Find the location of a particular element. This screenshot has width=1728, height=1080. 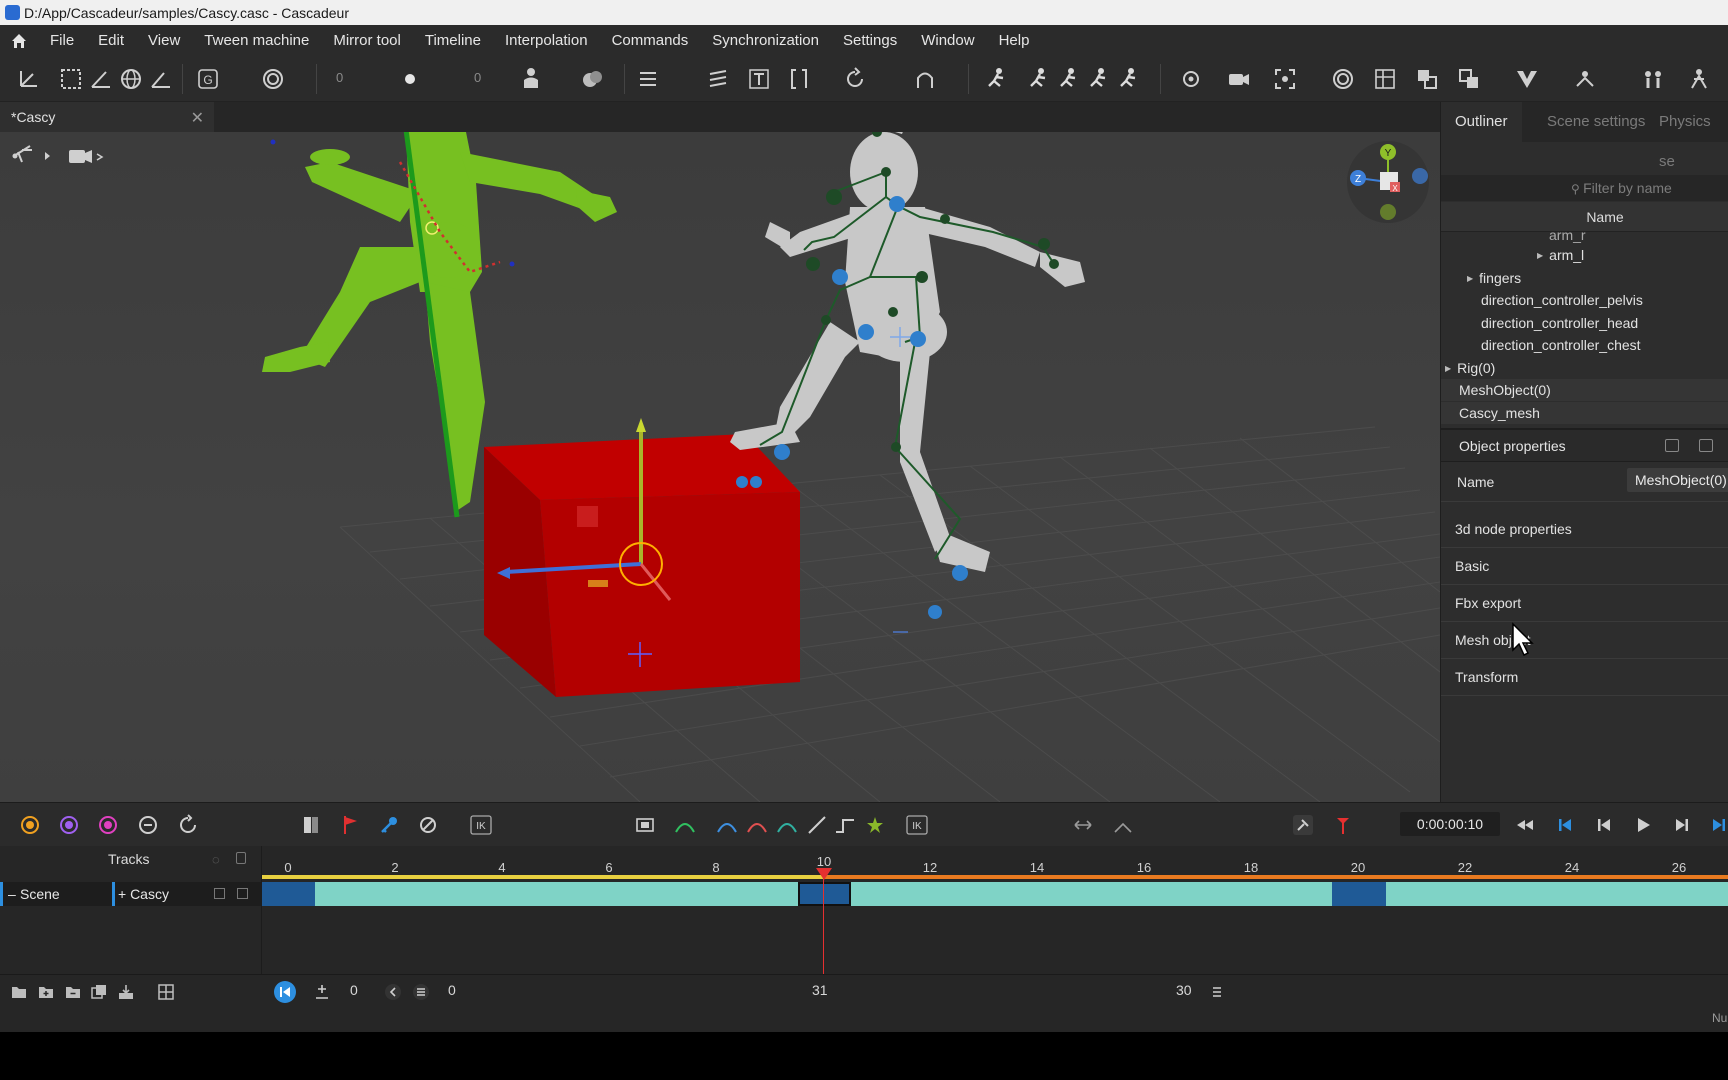

menu-synchronization: Synchronization is located at coordinates (765, 40).